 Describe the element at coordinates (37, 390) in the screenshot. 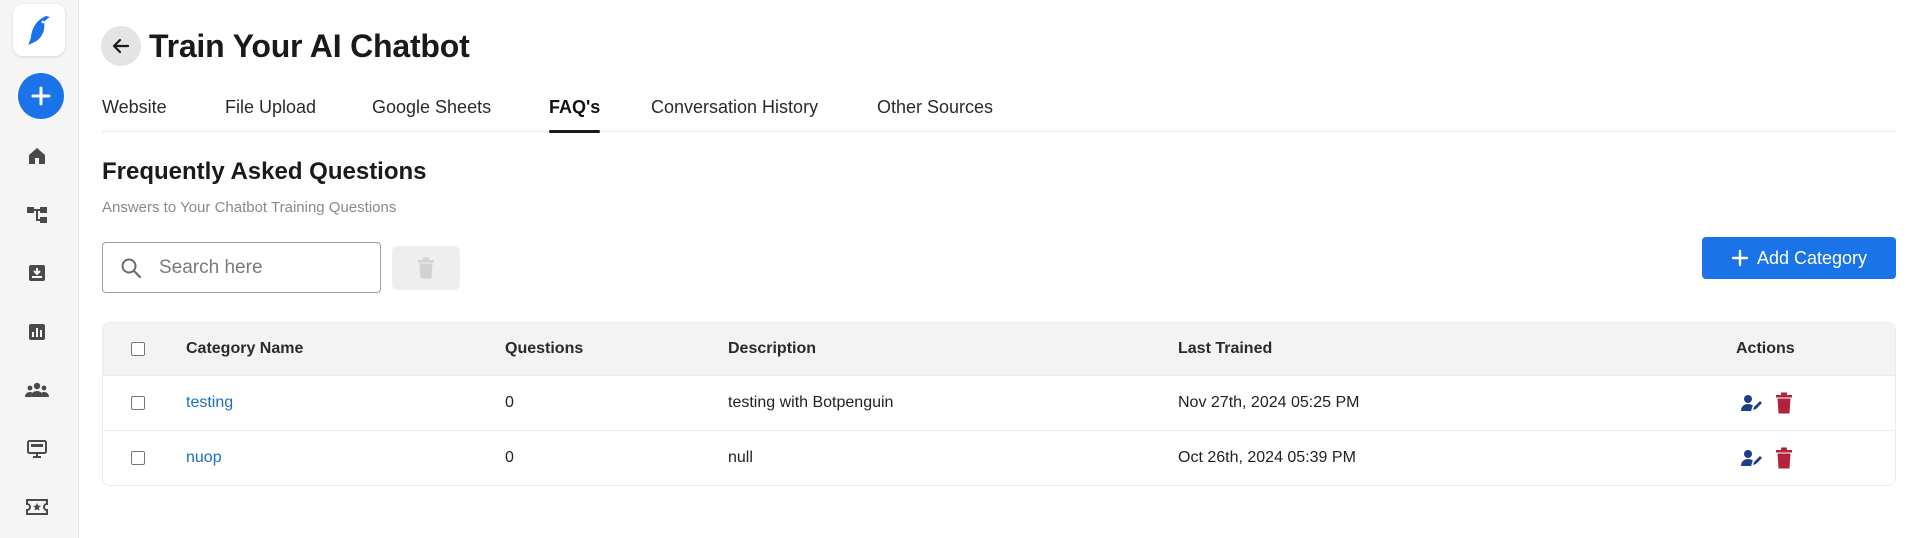

I see `people-group-icon` at that location.